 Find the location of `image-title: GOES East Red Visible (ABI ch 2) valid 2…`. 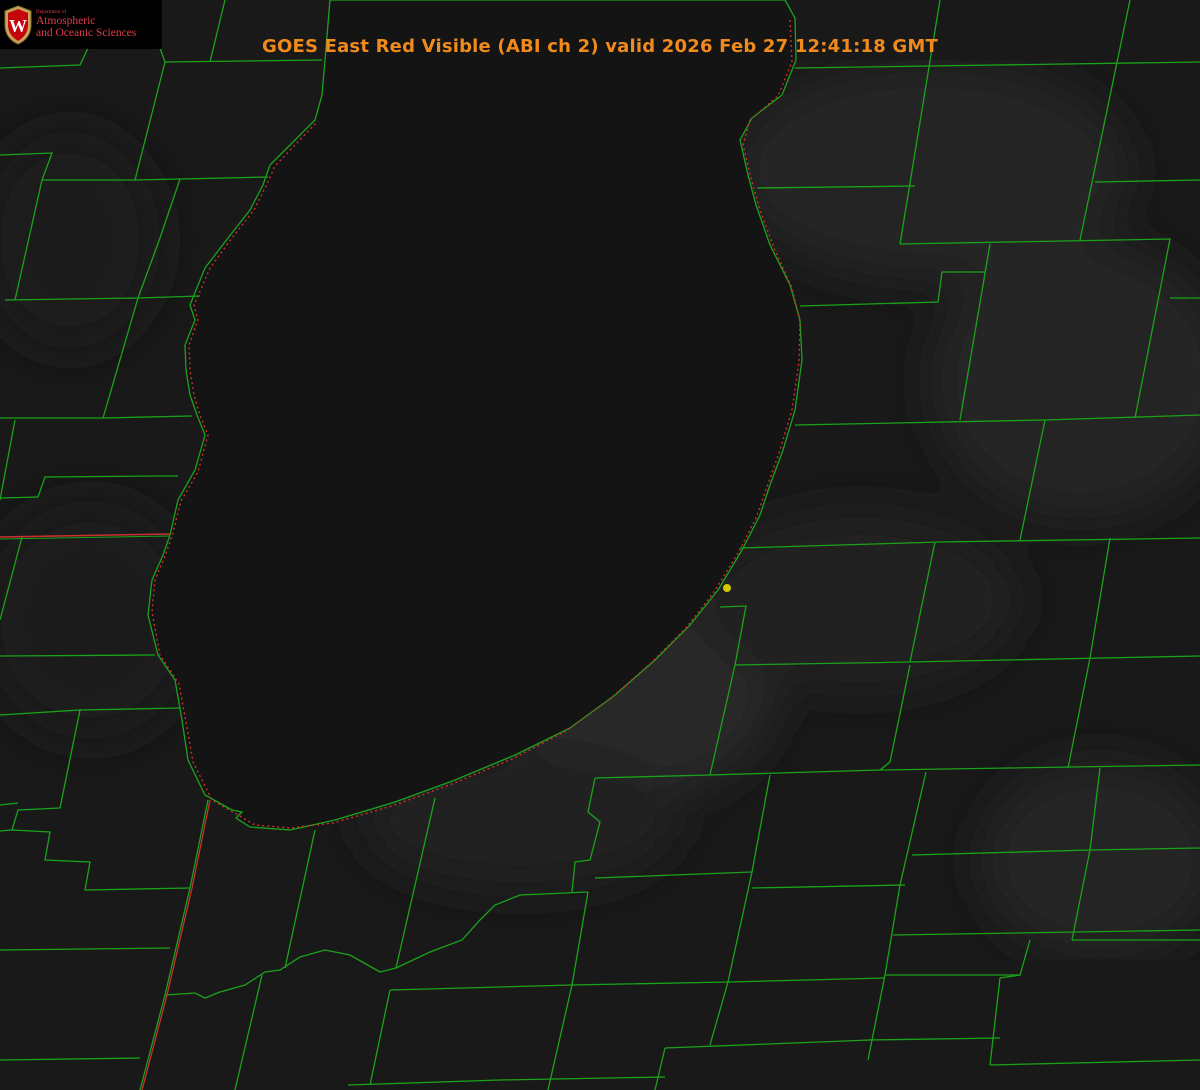

image-title: GOES East Red Visible (ABI ch 2) valid 2… is located at coordinates (599, 46).